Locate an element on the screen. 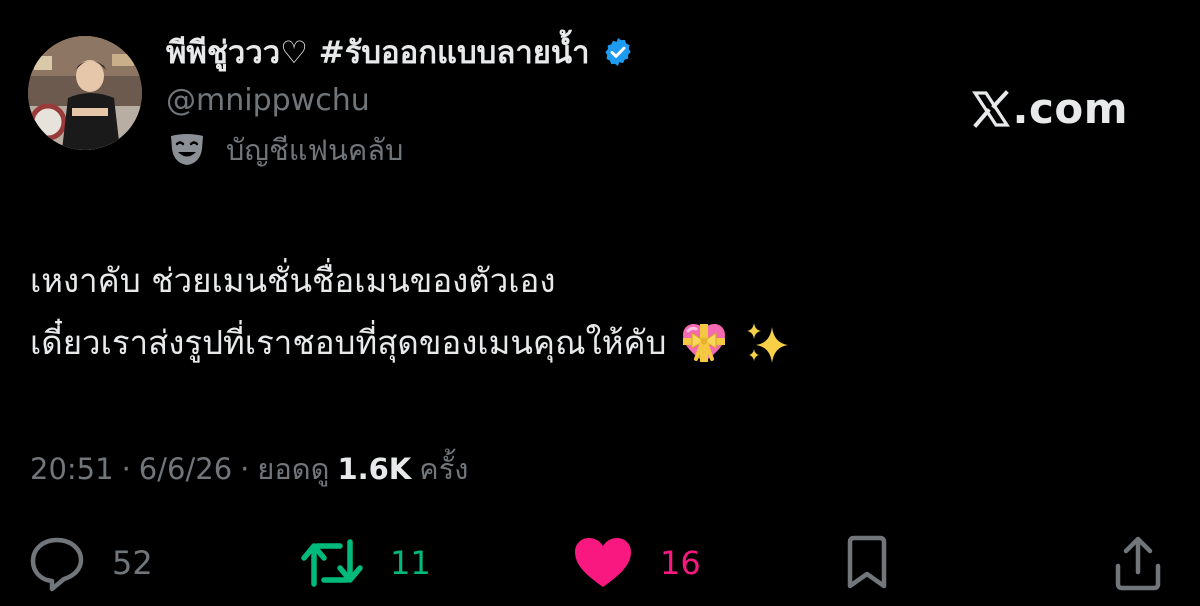 The width and height of the screenshot is (1200, 606). tweet-line-text: เหงาคับ ช่วยเมนชั่นชื่อเมนของตัวเอง is located at coordinates (293, 280).